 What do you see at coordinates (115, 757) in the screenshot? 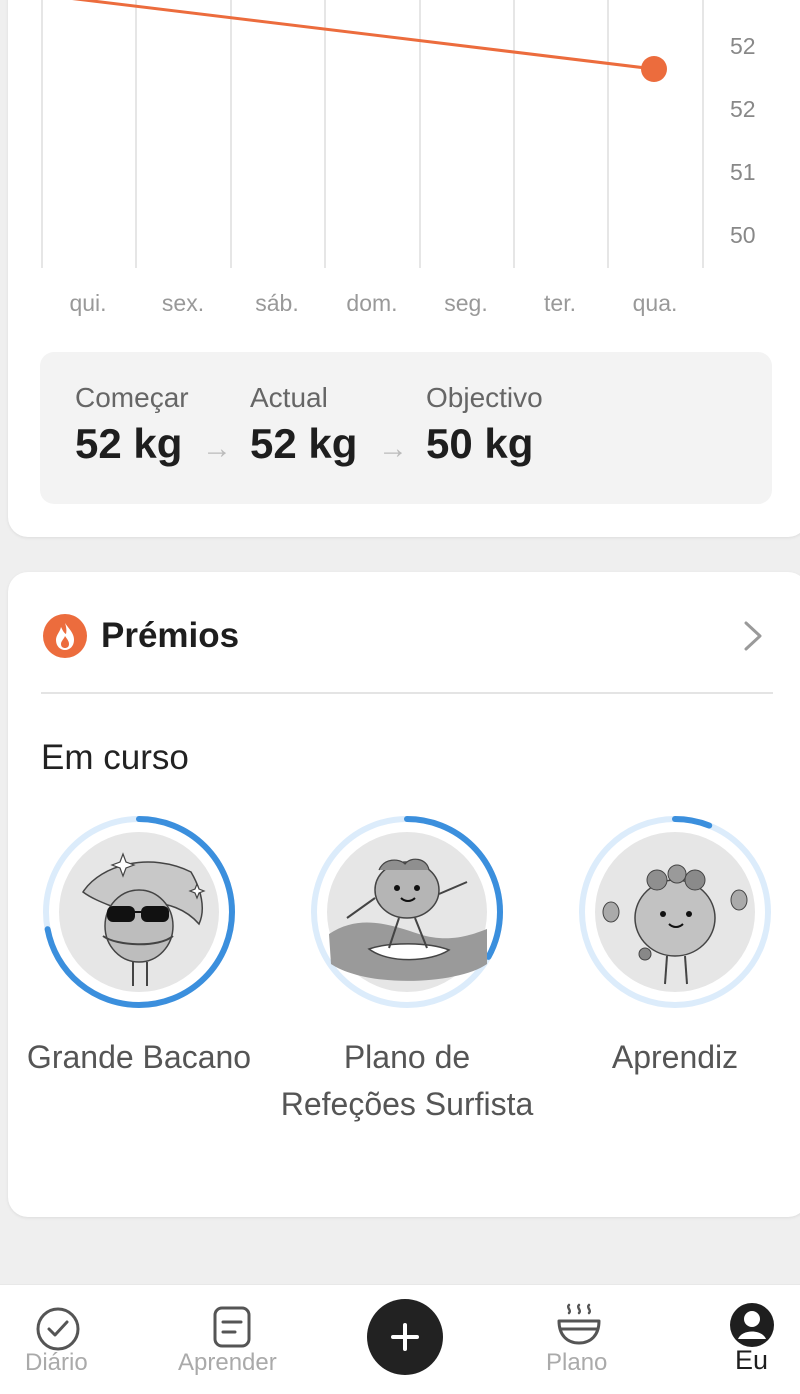
I see `in-progress-title: Em curso` at bounding box center [115, 757].